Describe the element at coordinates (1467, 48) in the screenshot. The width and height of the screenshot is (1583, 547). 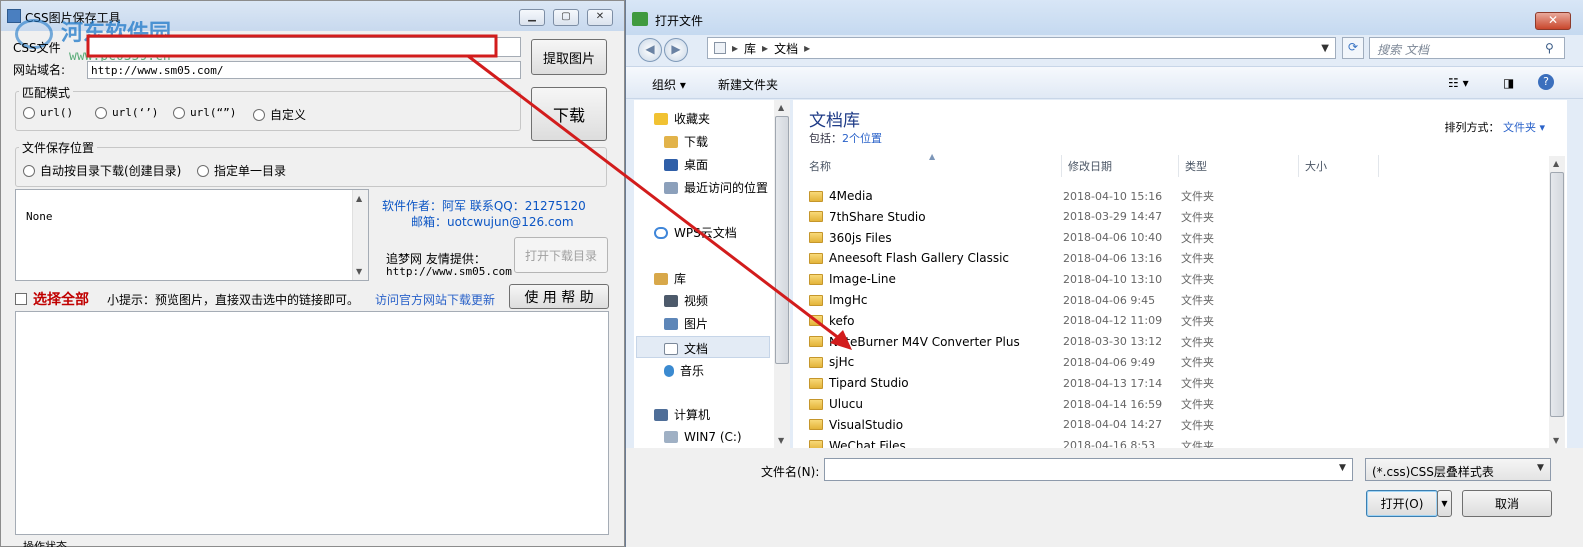
I see `search-input: 搜索 文档` at that location.